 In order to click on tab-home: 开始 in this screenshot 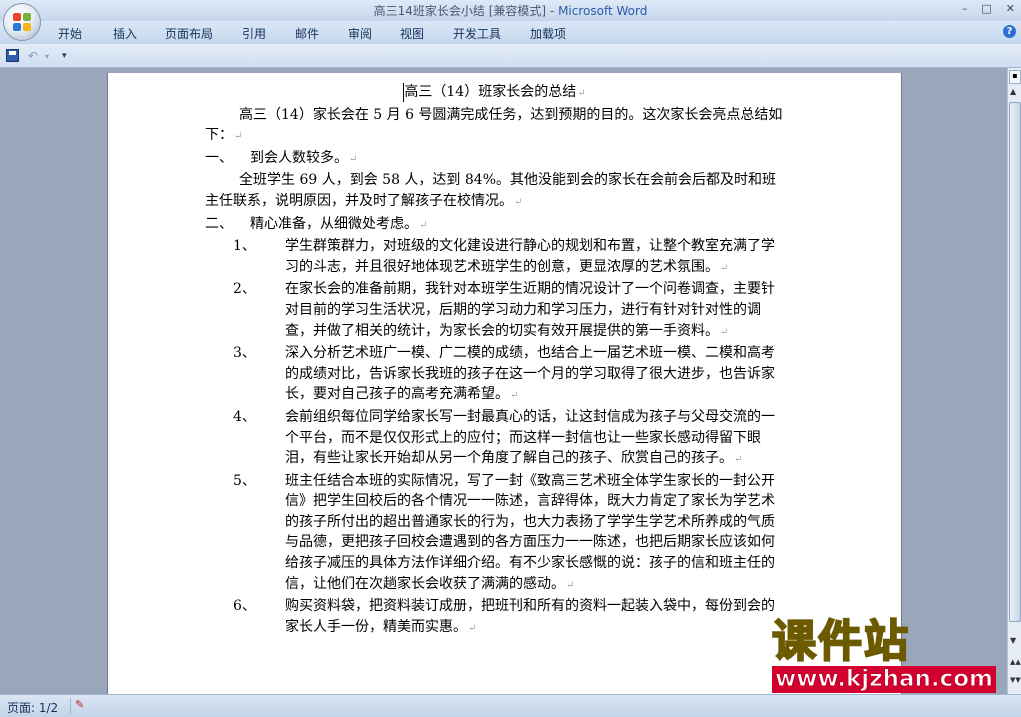, I will do `click(70, 33)`.